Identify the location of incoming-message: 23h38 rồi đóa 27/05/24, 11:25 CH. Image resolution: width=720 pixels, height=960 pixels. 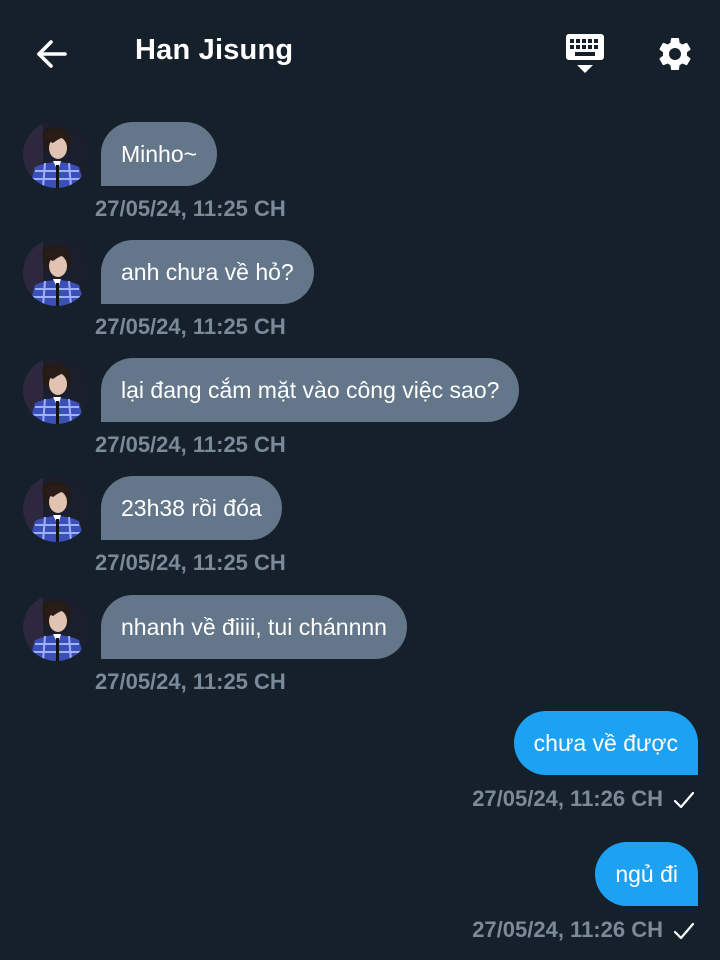
(360, 530).